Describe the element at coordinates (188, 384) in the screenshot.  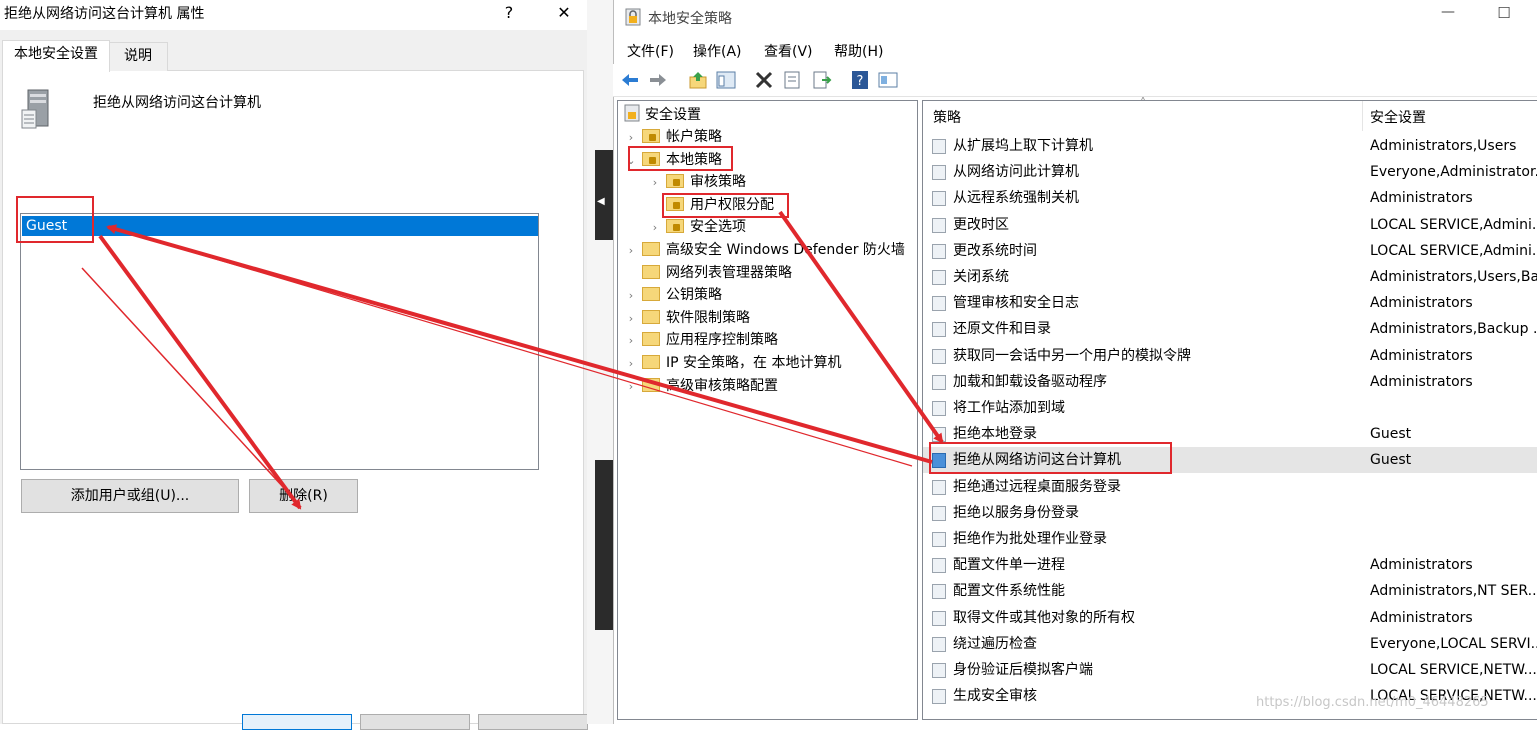
I see `guide-line-guest-remove` at that location.